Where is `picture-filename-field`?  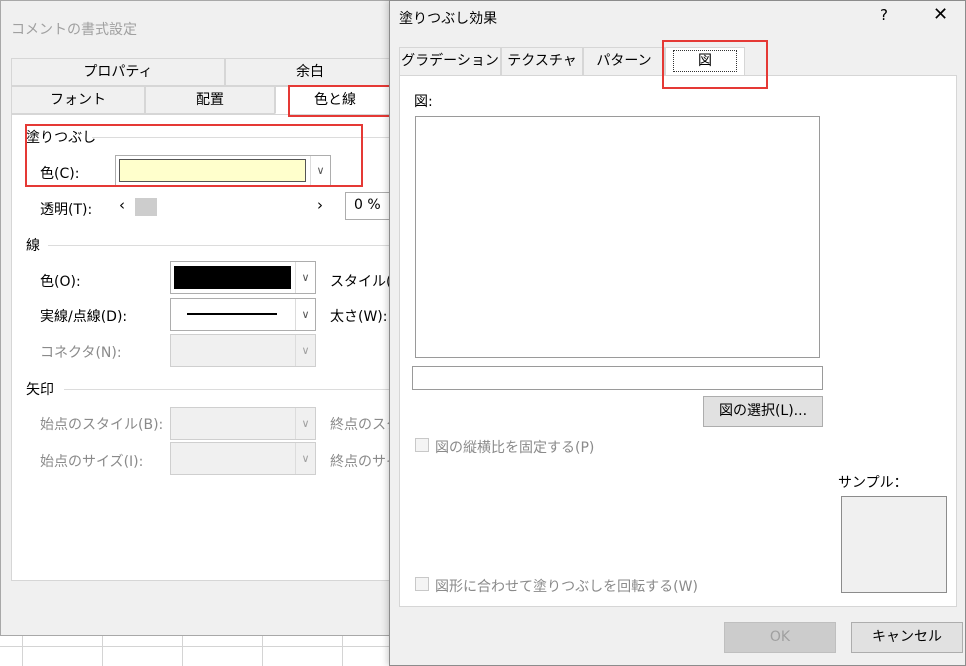
picture-filename-field is located at coordinates (617, 378).